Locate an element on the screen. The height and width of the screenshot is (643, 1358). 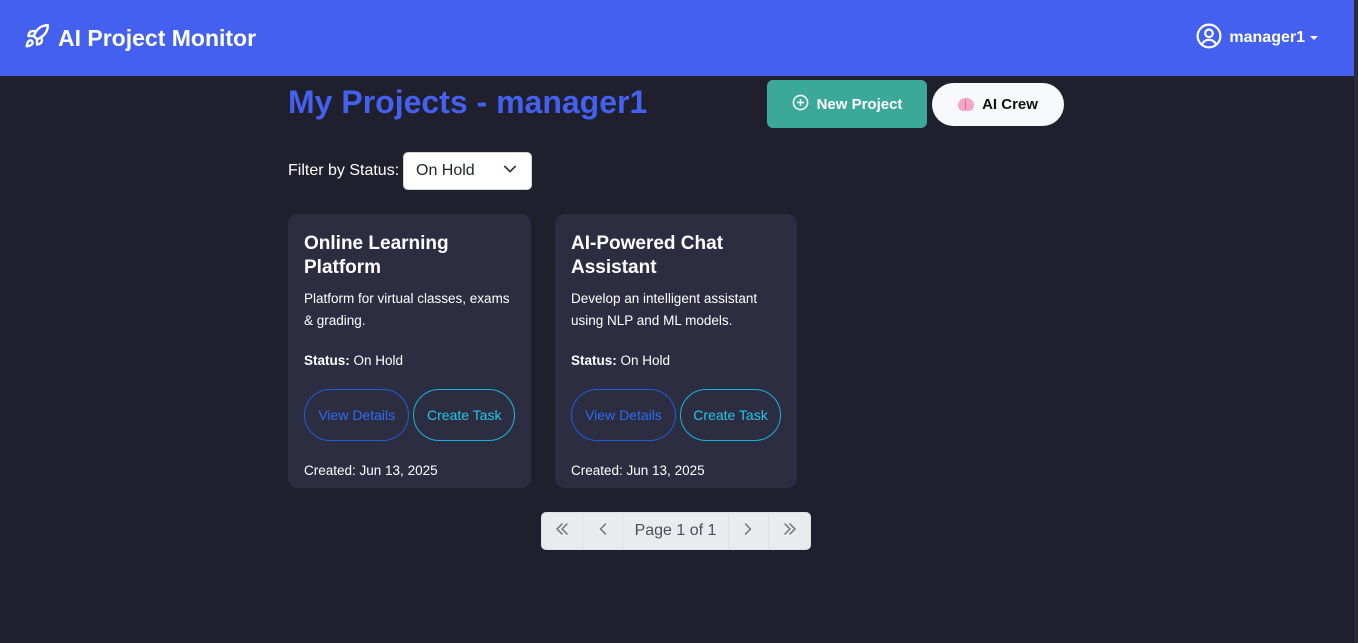
navbar: AI Project Monitor manager1 is located at coordinates (677, 38).